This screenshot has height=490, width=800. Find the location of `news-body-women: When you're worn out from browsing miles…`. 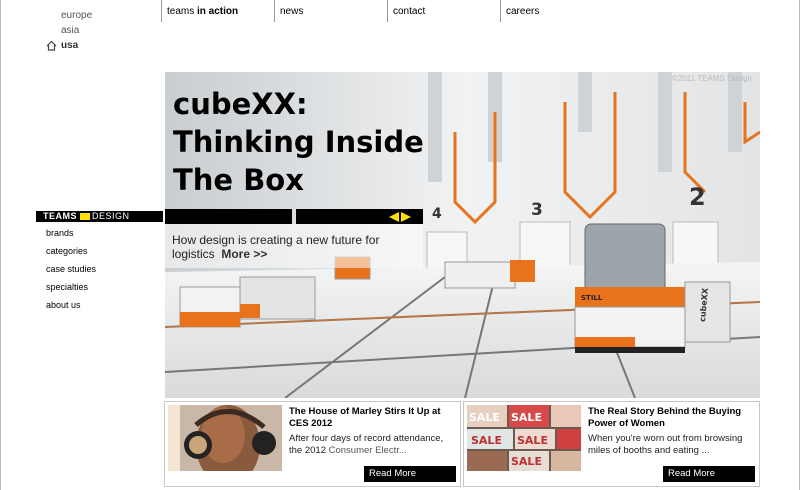

news-body-women: When you're worn out from browsing miles… is located at coordinates (665, 444).